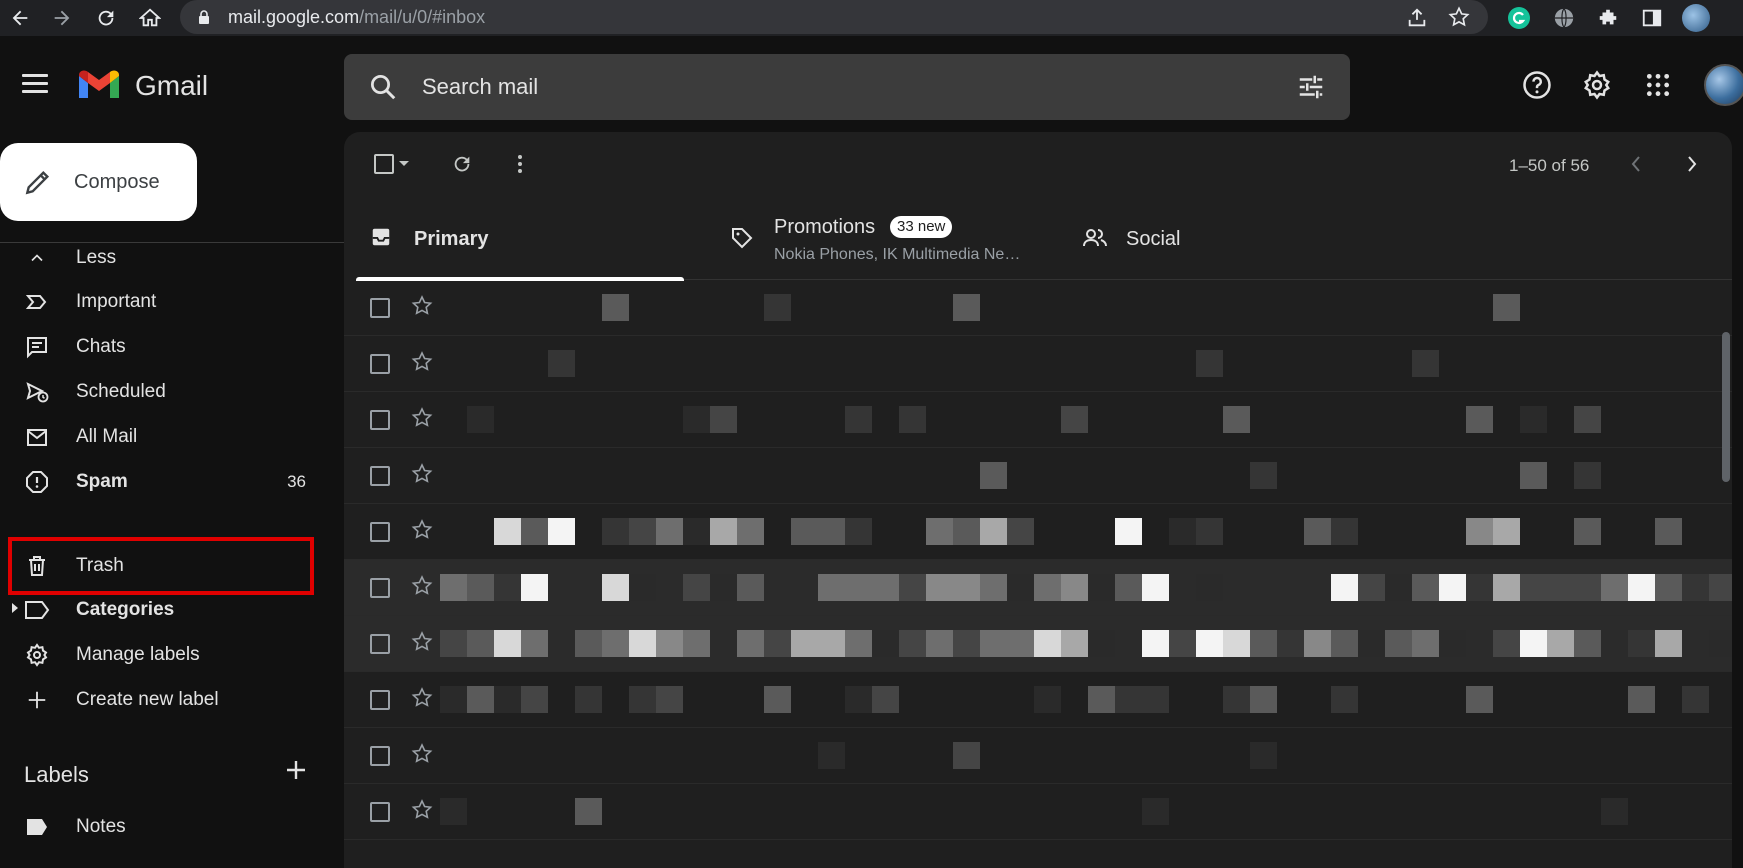 The width and height of the screenshot is (1743, 868). I want to click on sidebar-item-label: Chats, so click(101, 346).